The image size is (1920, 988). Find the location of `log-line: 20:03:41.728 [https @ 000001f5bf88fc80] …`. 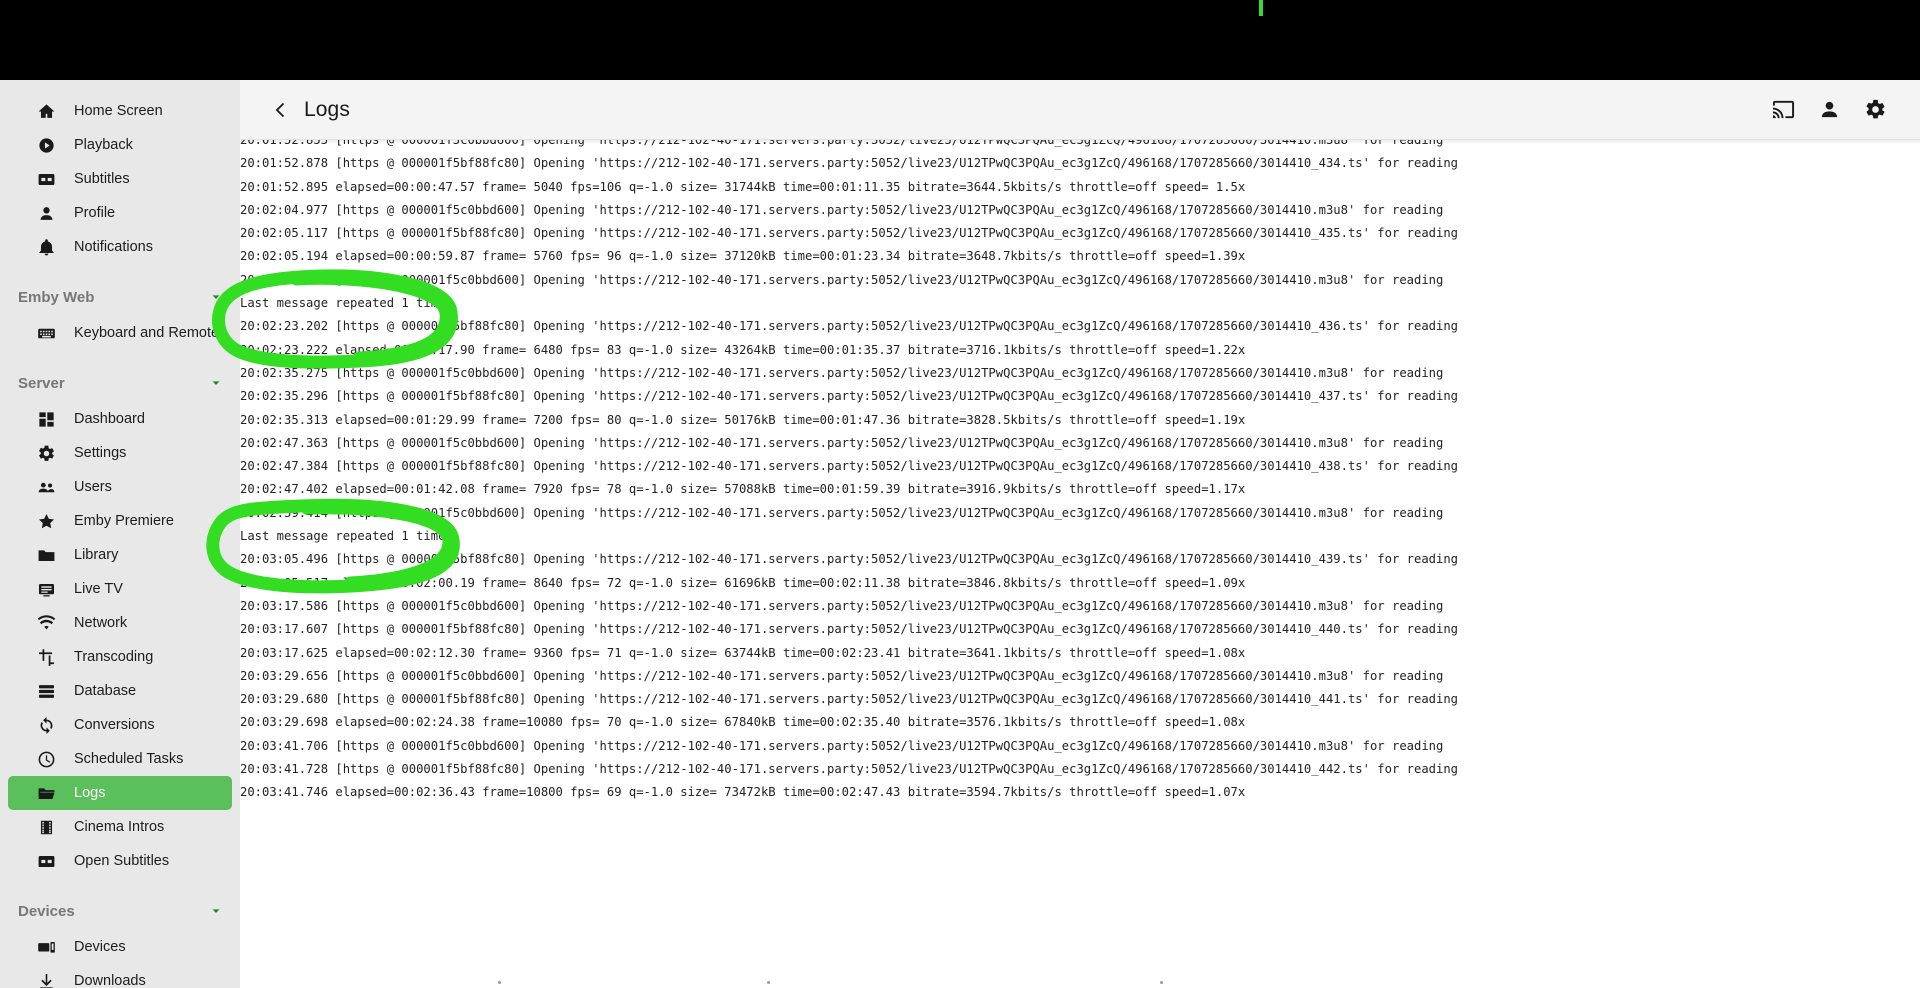

log-line: 20:03:41.728 [https @ 000001f5bf88fc80] … is located at coordinates (1080, 769).